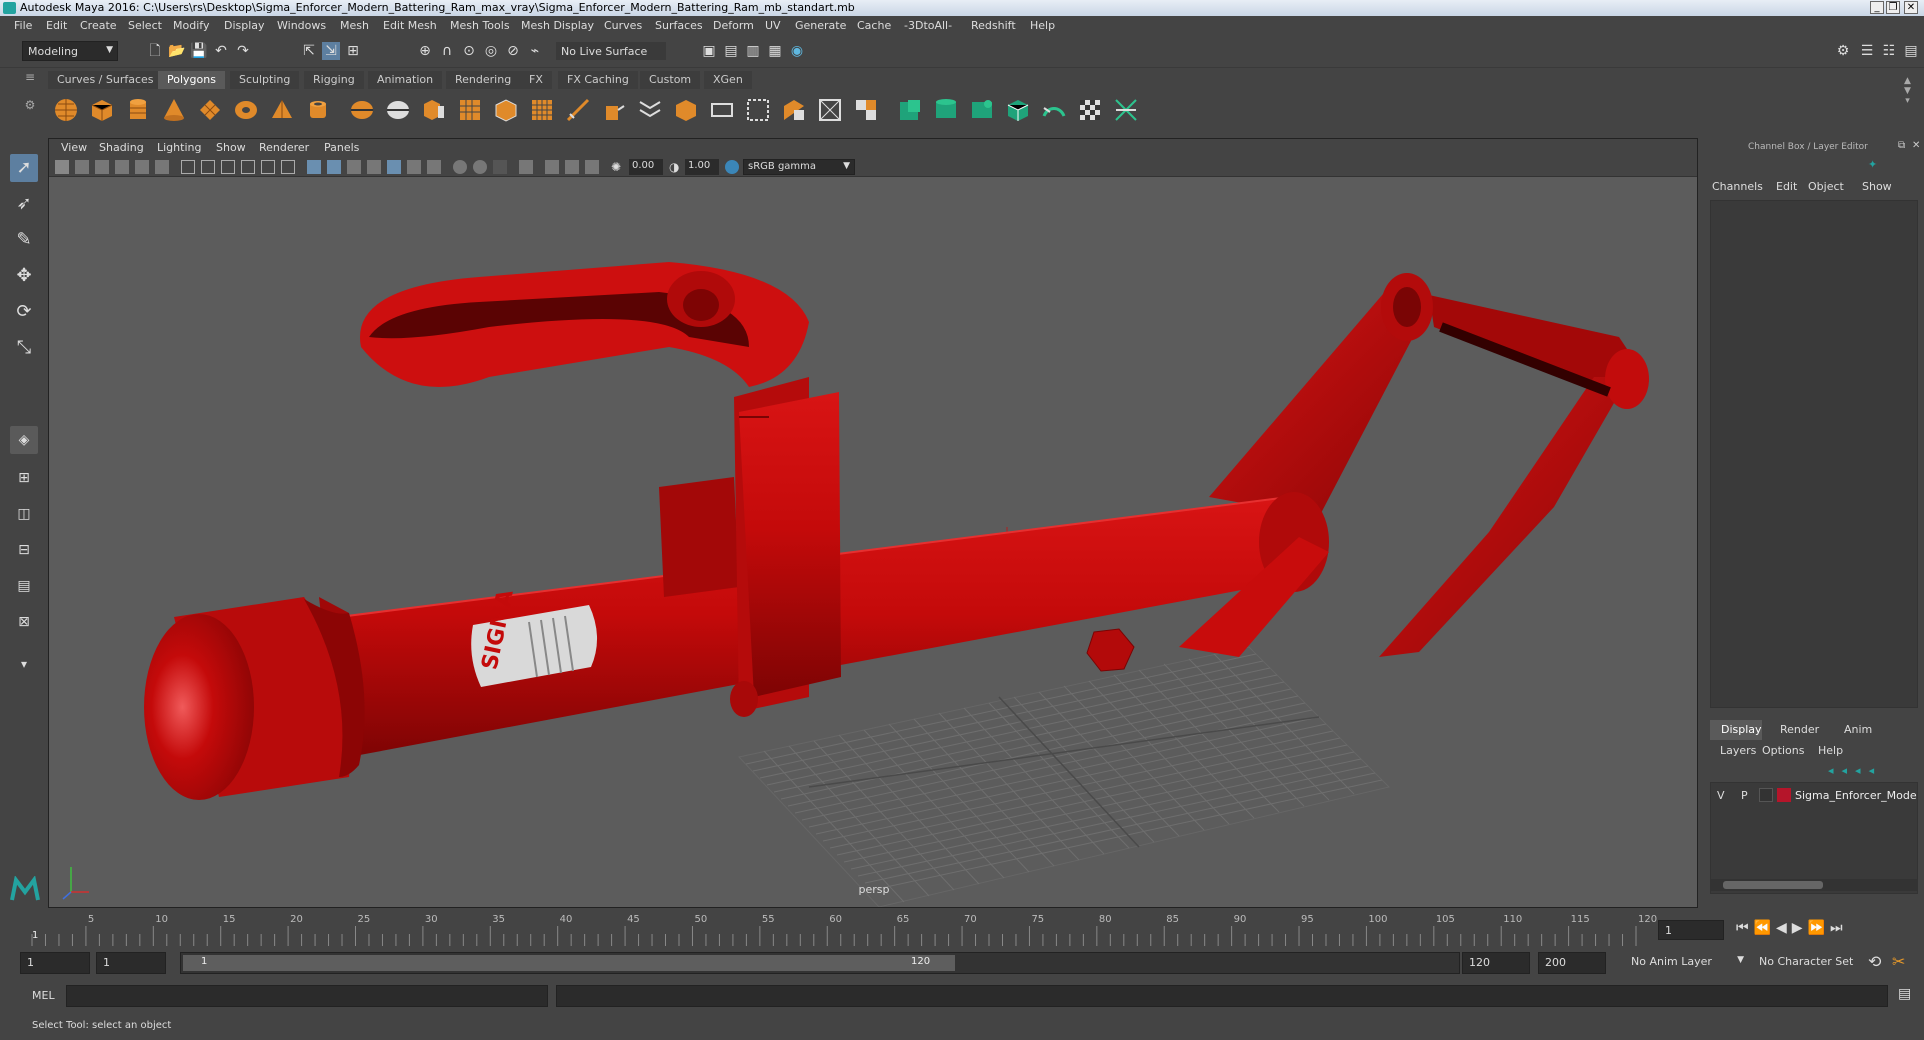 This screenshot has width=1924, height=1040. Describe the element at coordinates (722, 110) in the screenshot. I see `append-icon` at that location.